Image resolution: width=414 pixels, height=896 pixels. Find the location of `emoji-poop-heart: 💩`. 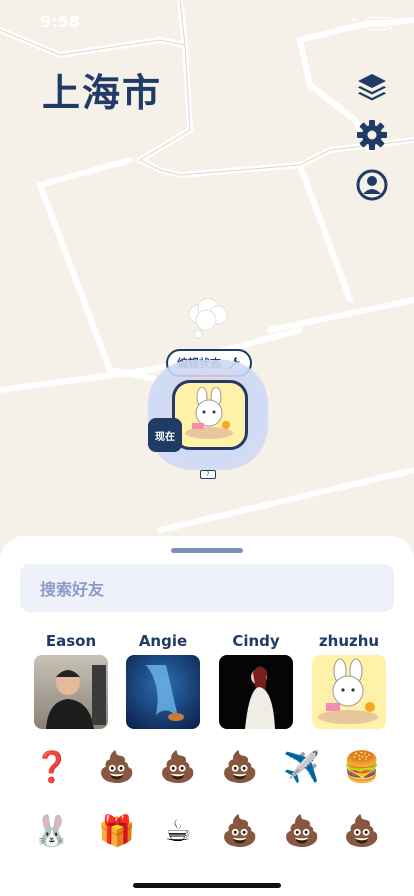

emoji-poop-heart: 💩 is located at coordinates (240, 768).